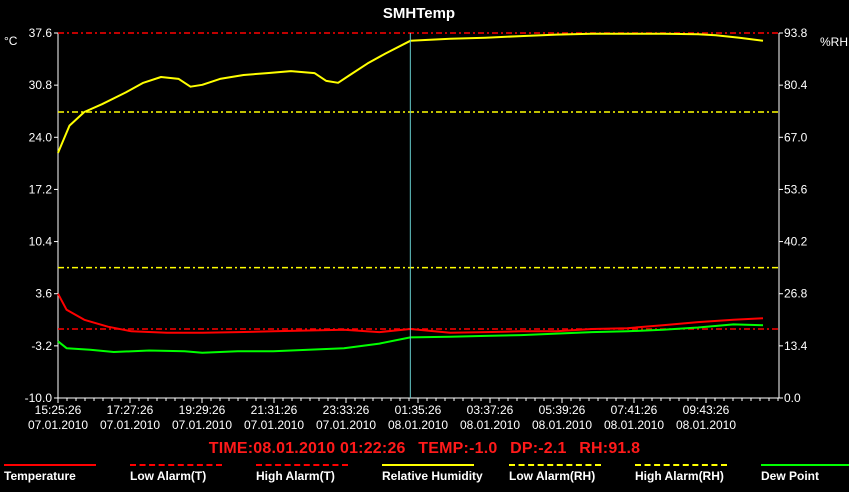 Image resolution: width=849 pixels, height=492 pixels. Describe the element at coordinates (796, 189) in the screenshot. I see `right-tick-label: 53.6` at that location.